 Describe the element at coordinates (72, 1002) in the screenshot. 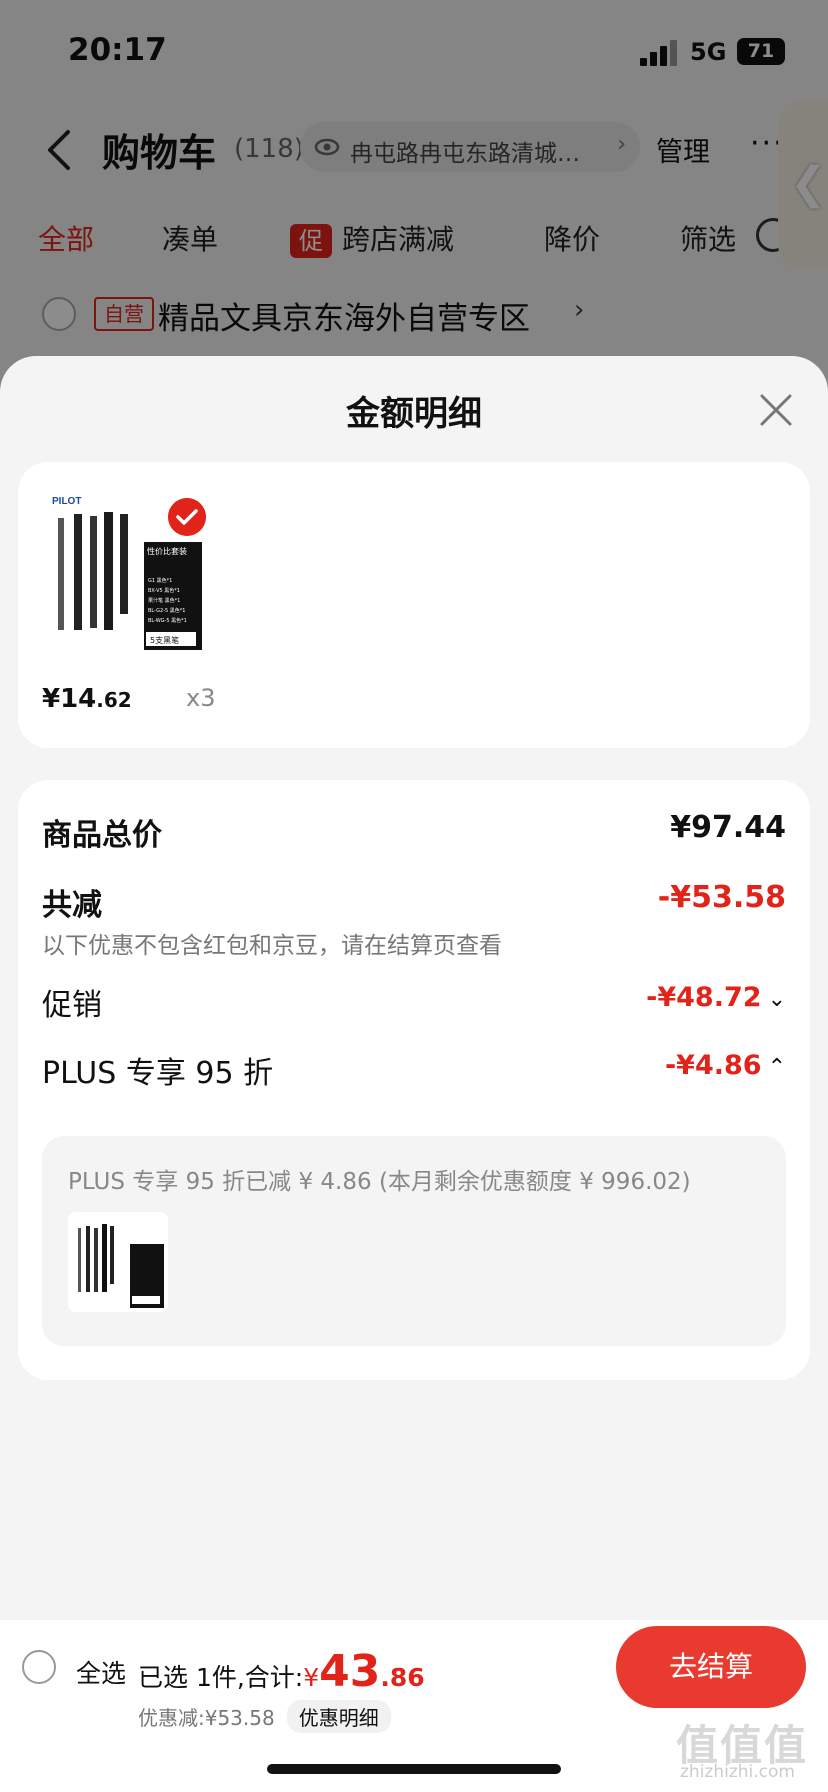

I see `promotion-label: 促销` at that location.